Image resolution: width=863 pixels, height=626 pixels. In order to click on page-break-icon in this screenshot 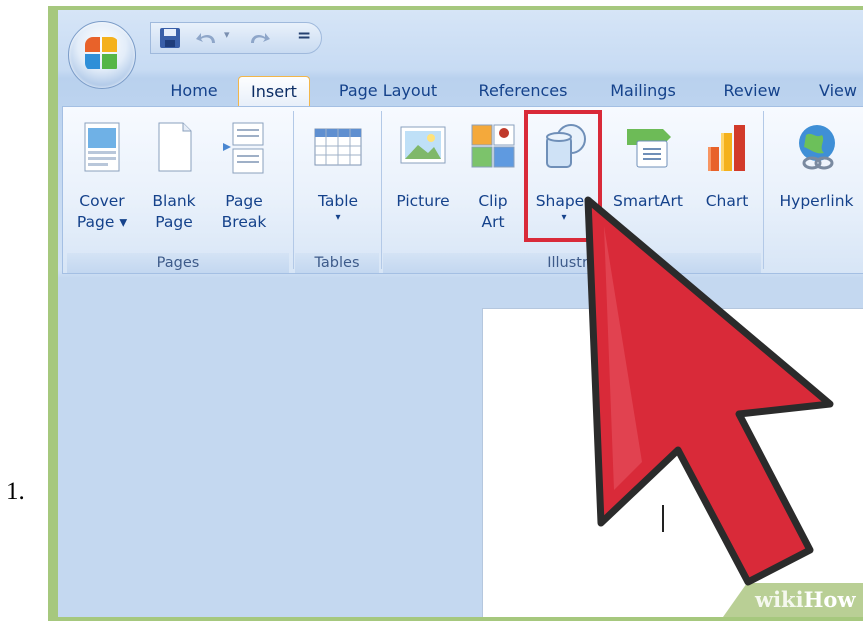, I will do `click(243, 148)`.